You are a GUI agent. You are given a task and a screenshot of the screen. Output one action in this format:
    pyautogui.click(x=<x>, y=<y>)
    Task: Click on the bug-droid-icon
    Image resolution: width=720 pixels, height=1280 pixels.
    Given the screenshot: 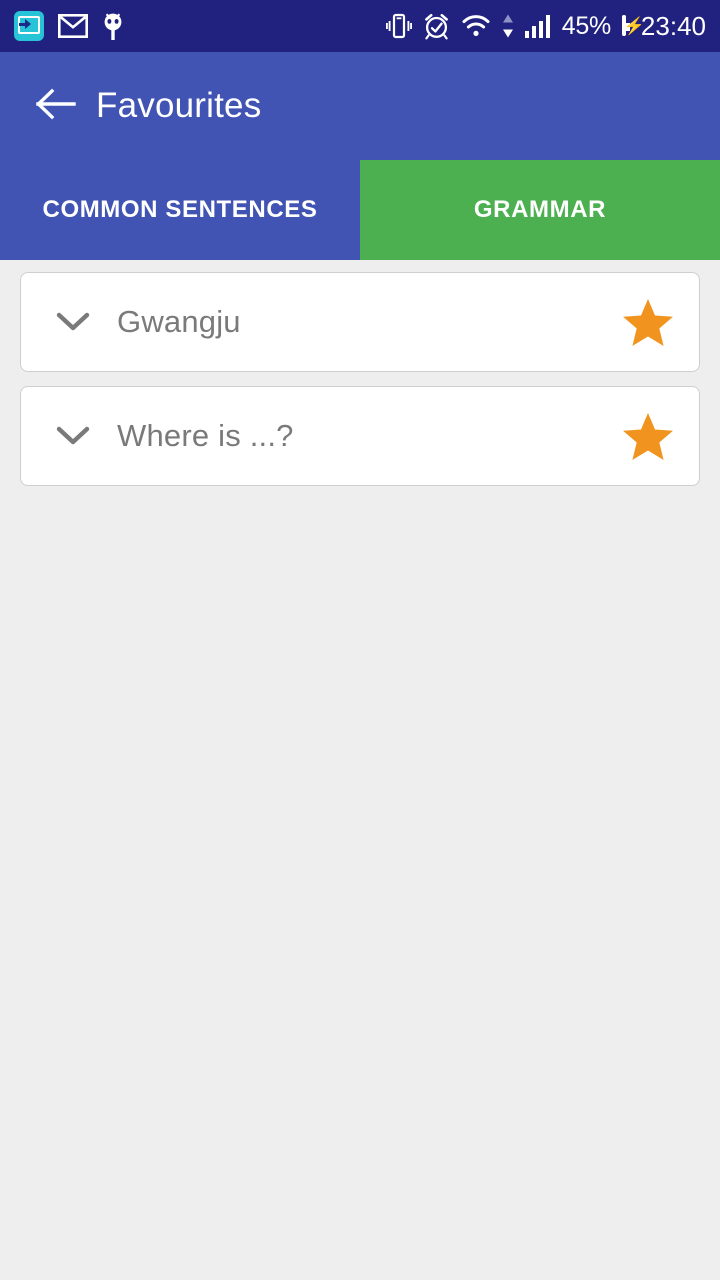 What is the action you would take?
    pyautogui.click(x=113, y=26)
    